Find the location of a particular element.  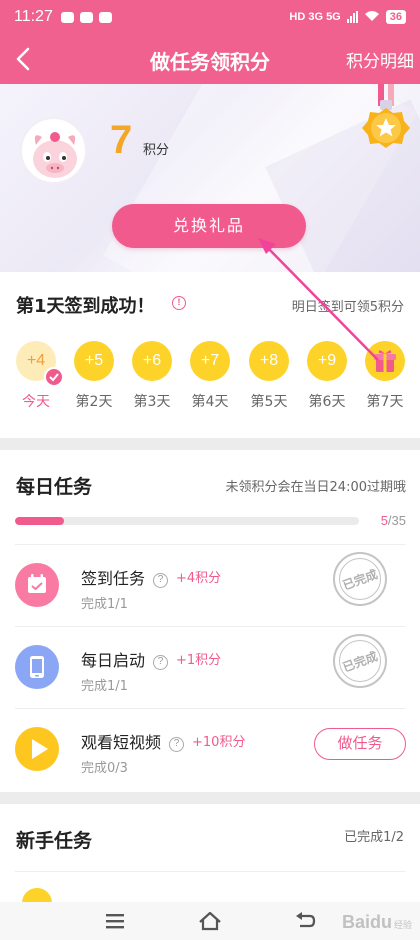

reward-coin: +9 is located at coordinates (327, 361).